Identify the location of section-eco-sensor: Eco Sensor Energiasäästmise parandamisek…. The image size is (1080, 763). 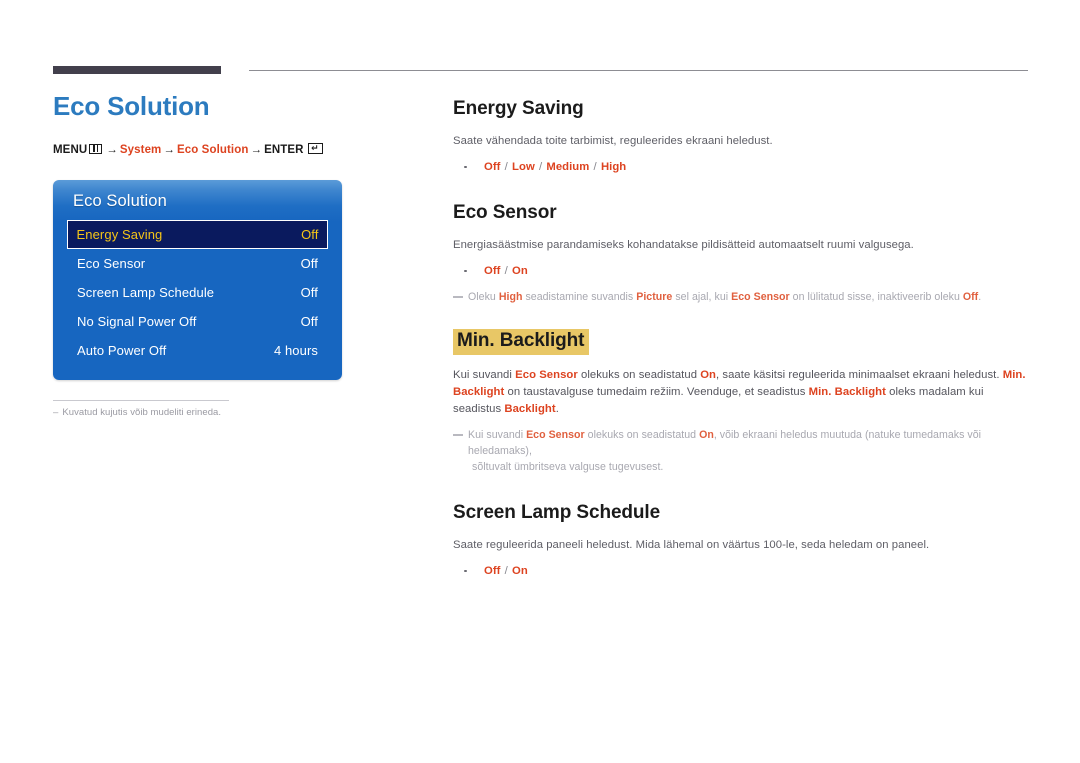
(742, 253).